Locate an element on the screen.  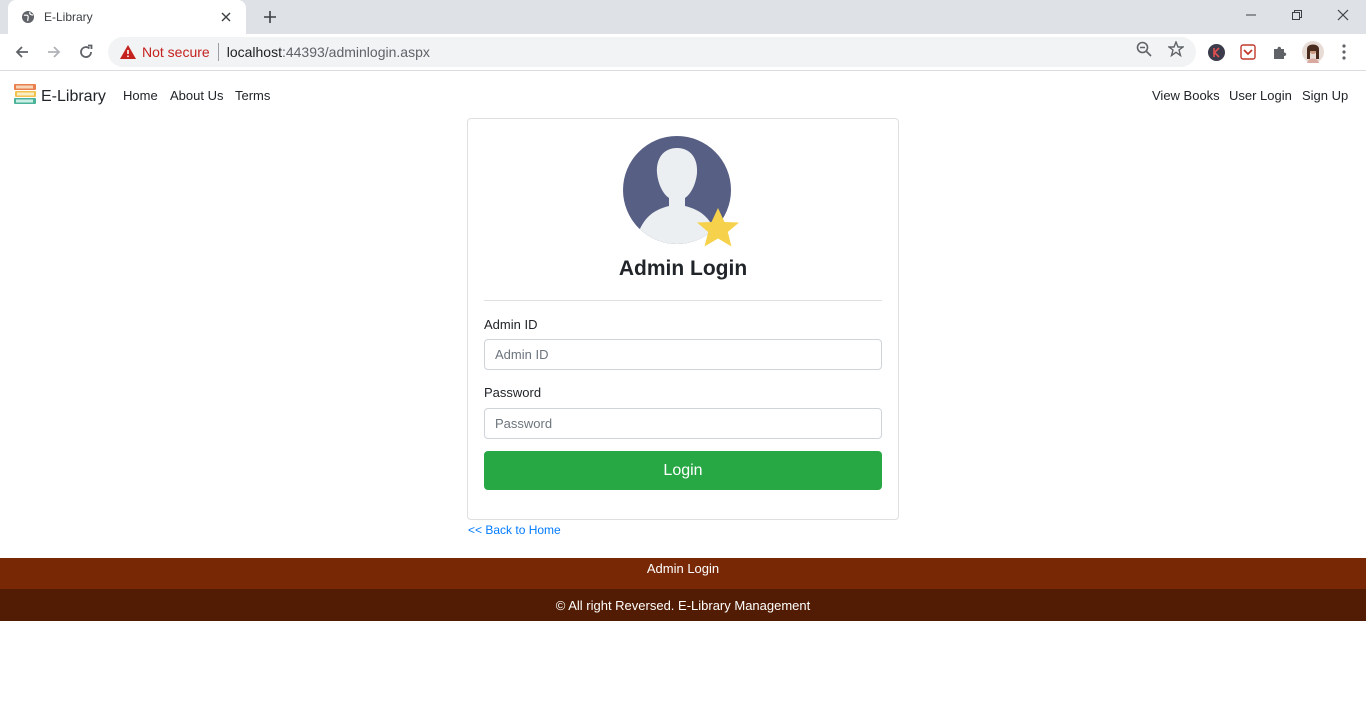
admin-id-label: Admin ID is located at coordinates (511, 324).